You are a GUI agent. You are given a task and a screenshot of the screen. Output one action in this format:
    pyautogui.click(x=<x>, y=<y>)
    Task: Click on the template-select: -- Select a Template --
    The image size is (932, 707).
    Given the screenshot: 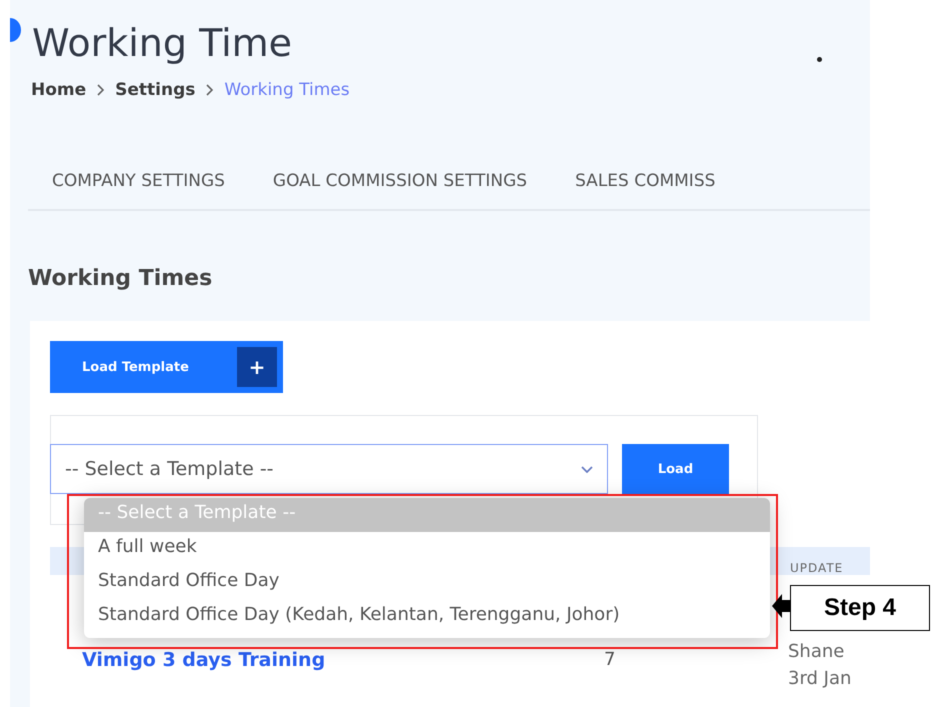 What is the action you would take?
    pyautogui.click(x=329, y=469)
    